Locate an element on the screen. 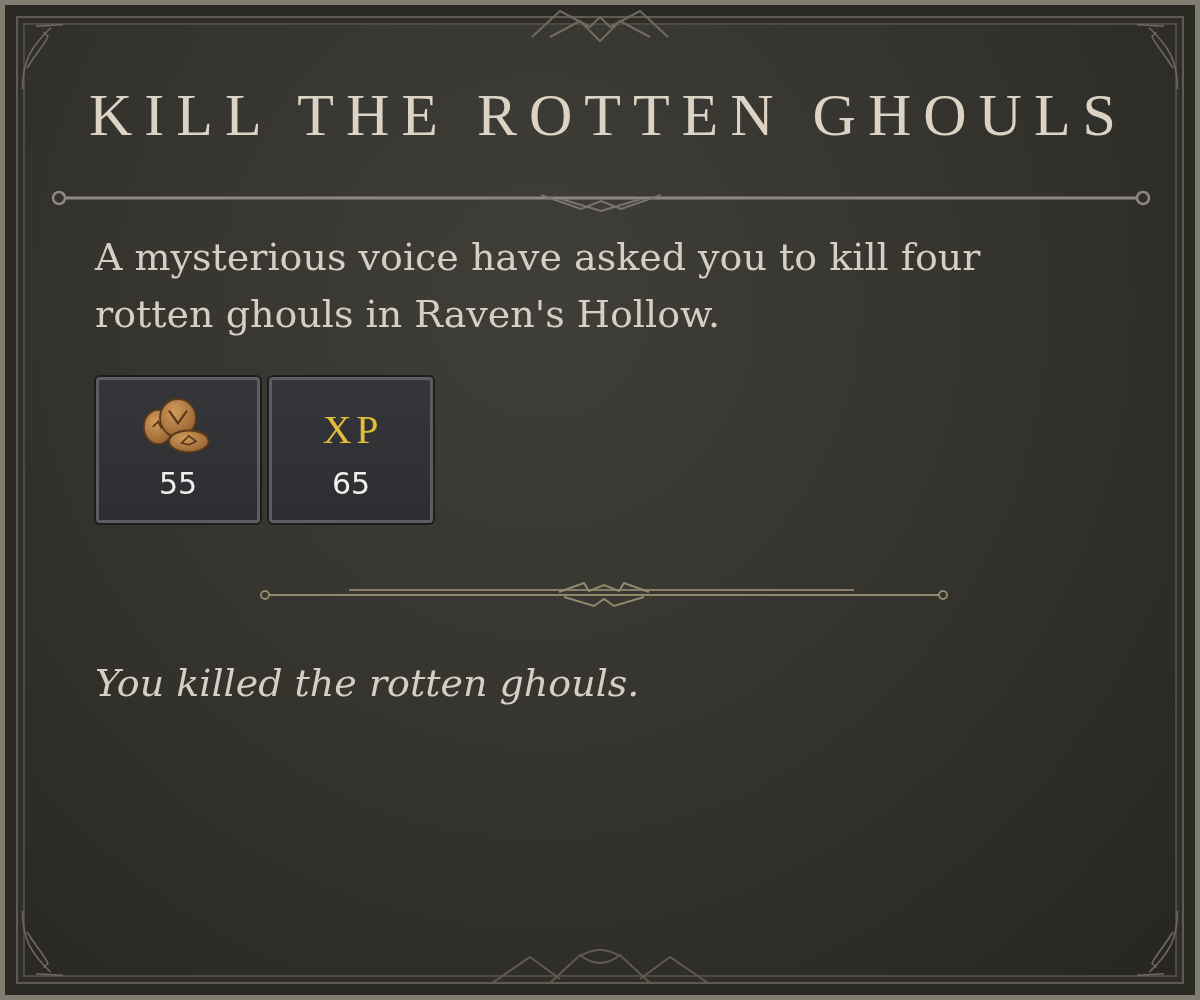 The image size is (1200, 1000). reward-amount: 55 is located at coordinates (178, 484).